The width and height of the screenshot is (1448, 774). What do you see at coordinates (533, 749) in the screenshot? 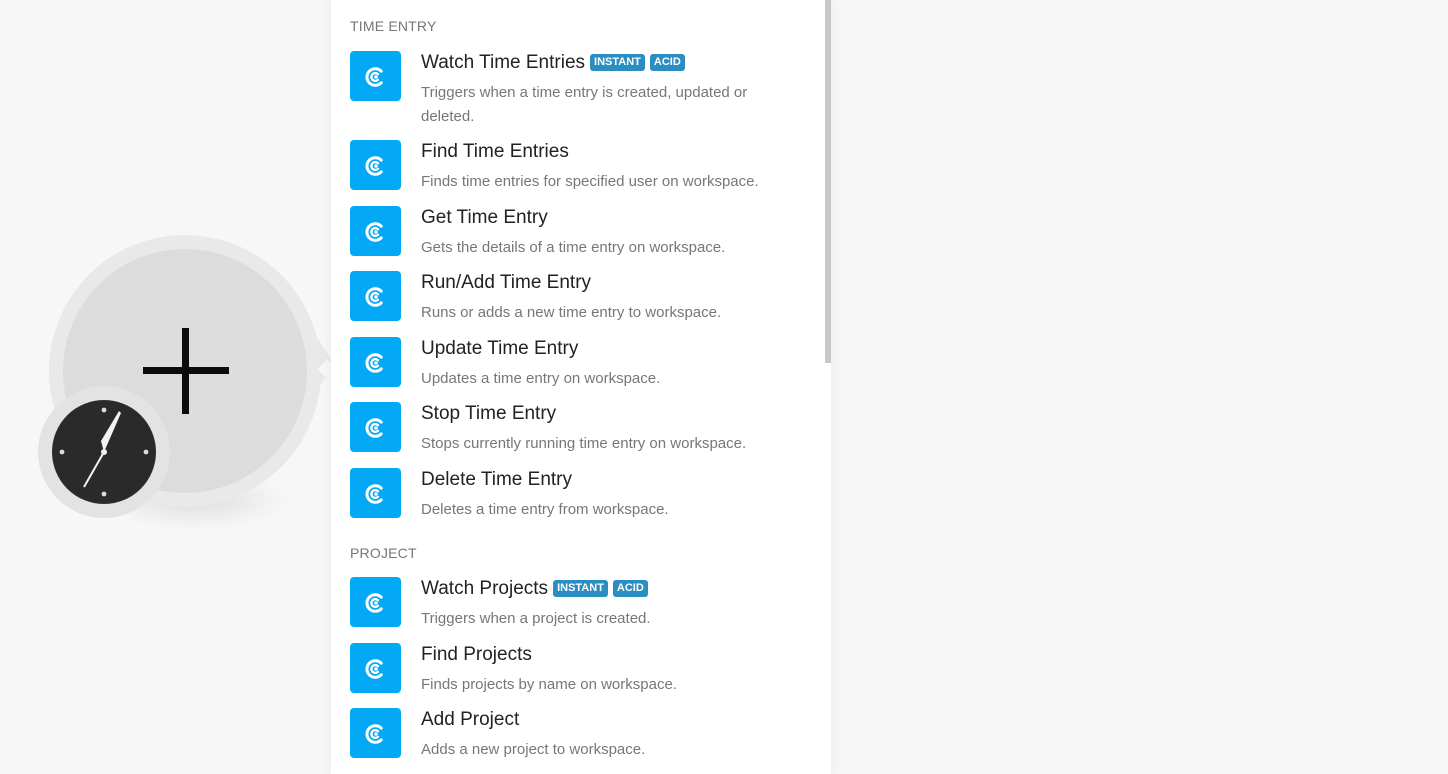
I see `module-description: Adds a new project to workspace.` at bounding box center [533, 749].